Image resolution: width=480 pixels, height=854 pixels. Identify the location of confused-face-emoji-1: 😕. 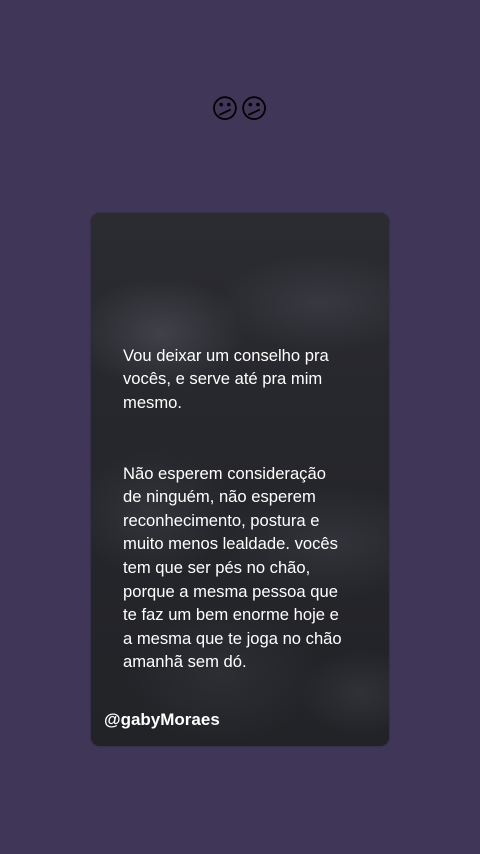
(225, 109).